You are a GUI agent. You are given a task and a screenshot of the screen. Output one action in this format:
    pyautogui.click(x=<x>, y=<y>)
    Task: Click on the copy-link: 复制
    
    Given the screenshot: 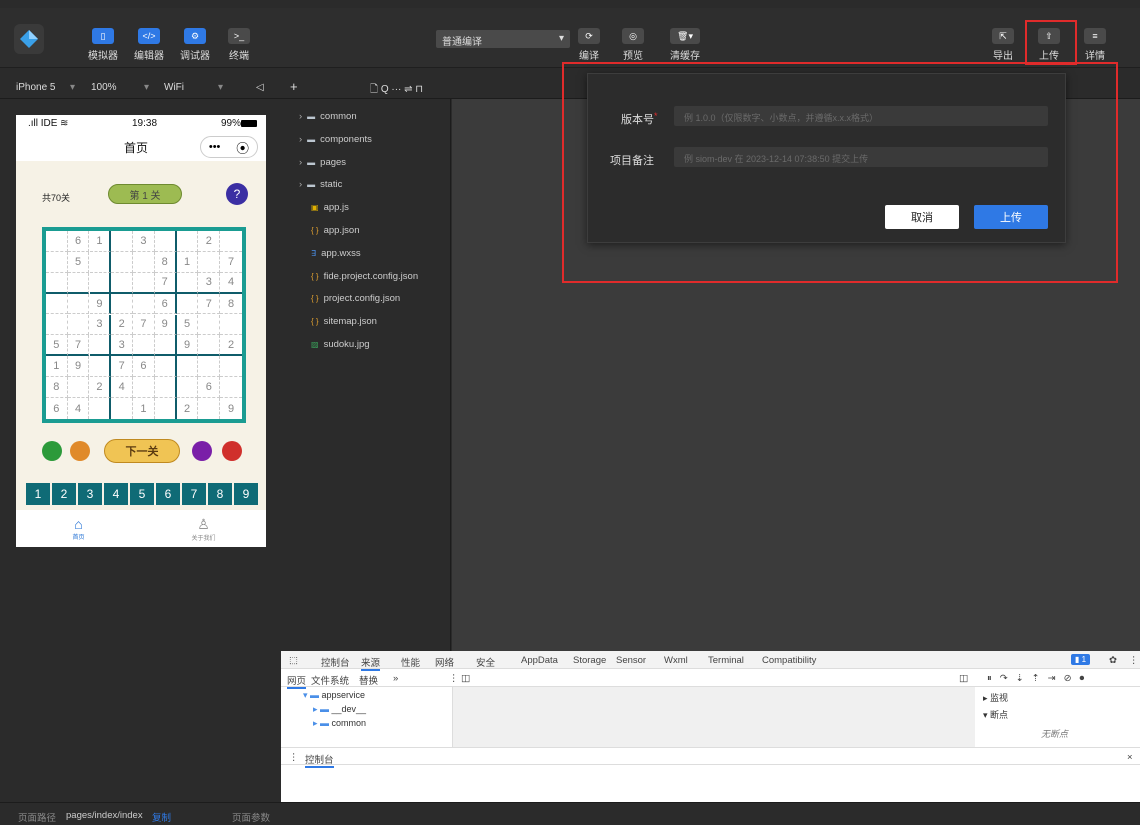 What is the action you would take?
    pyautogui.click(x=161, y=817)
    